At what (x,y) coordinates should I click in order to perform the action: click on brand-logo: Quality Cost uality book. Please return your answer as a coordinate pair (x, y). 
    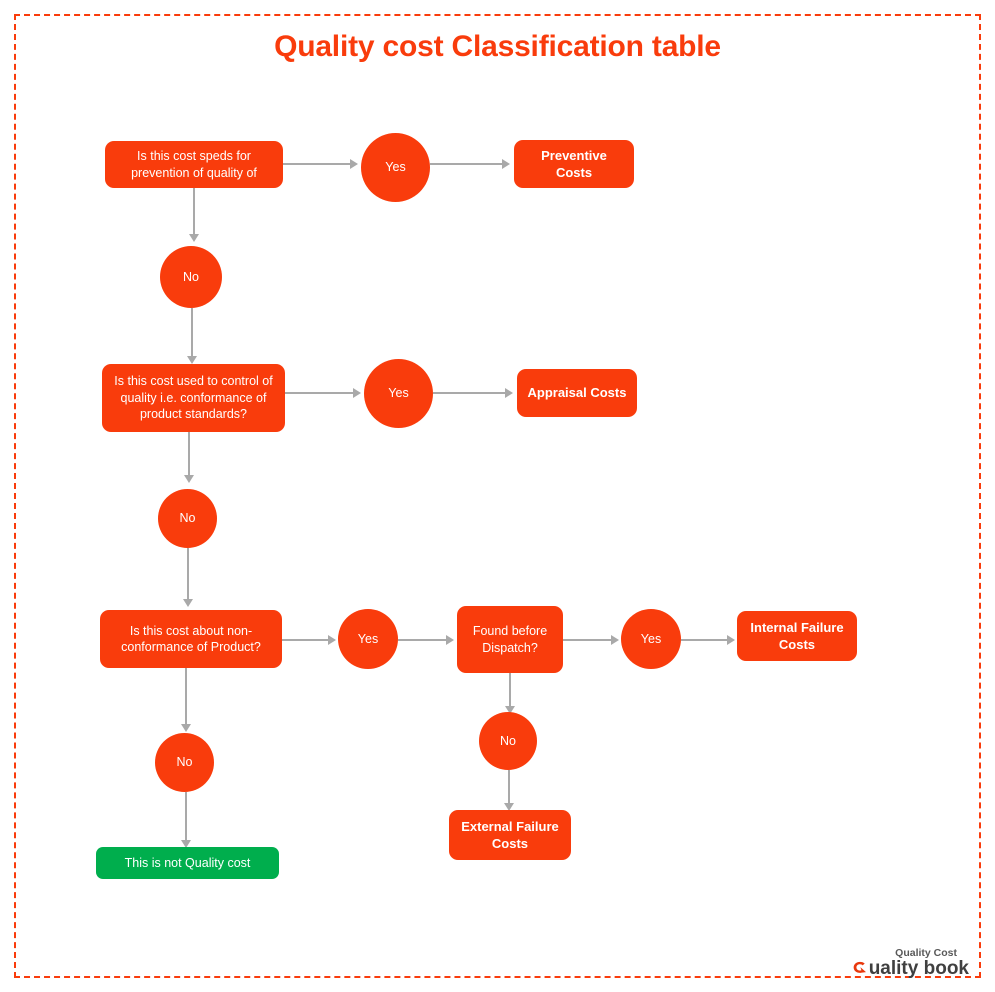
    Looking at the image, I should click on (884, 962).